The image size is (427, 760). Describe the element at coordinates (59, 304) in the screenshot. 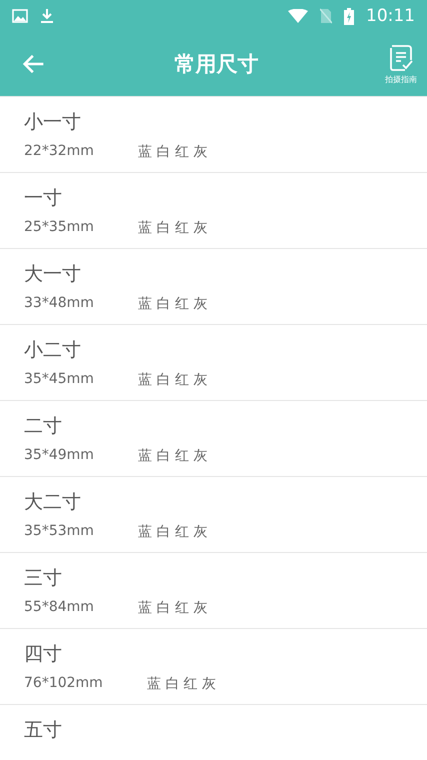

I see `size-dimensions: 33*48mm` at that location.